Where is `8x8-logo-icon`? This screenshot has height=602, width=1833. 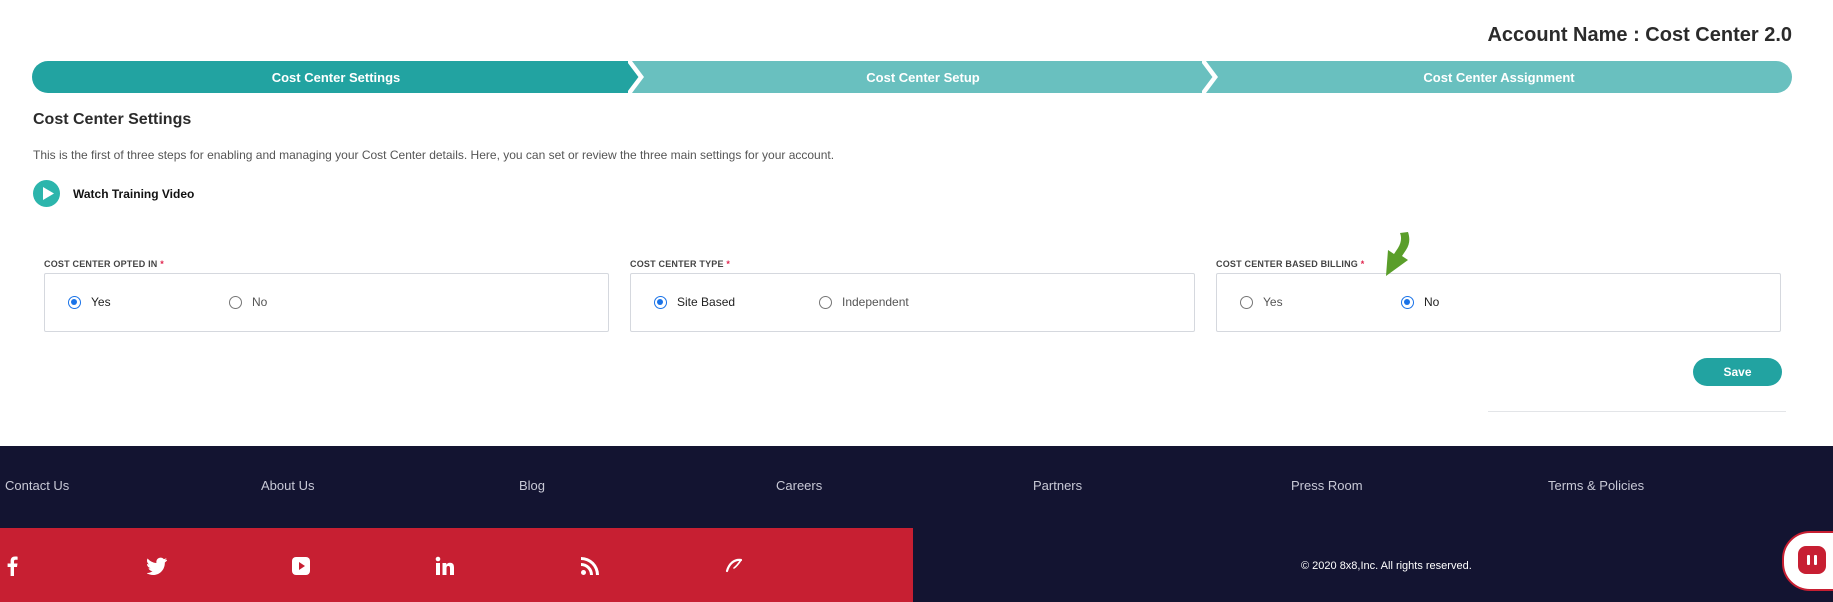
8x8-logo-icon is located at coordinates (734, 566).